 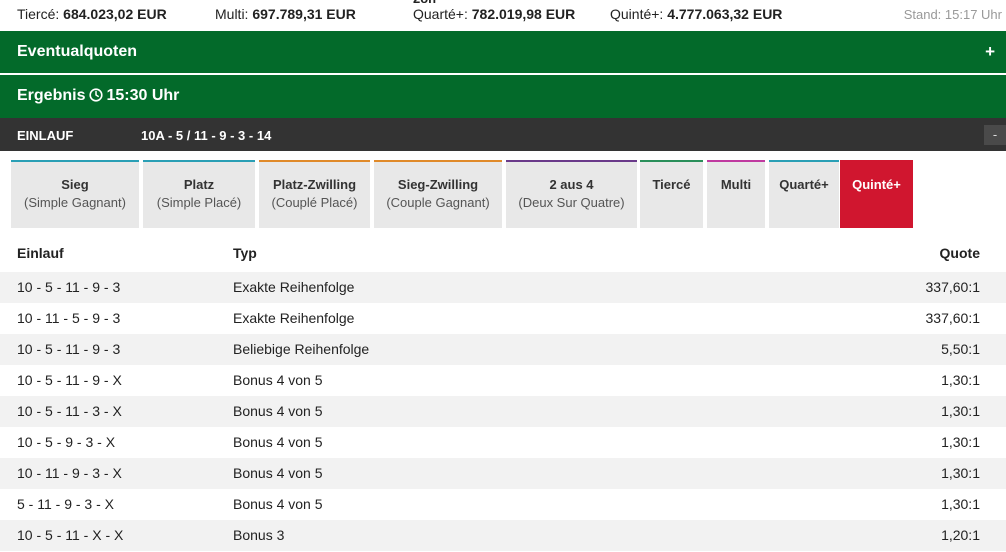 What do you see at coordinates (115, 14) in the screenshot?
I see `pool-tierce-value: 684.023,02 EUR` at bounding box center [115, 14].